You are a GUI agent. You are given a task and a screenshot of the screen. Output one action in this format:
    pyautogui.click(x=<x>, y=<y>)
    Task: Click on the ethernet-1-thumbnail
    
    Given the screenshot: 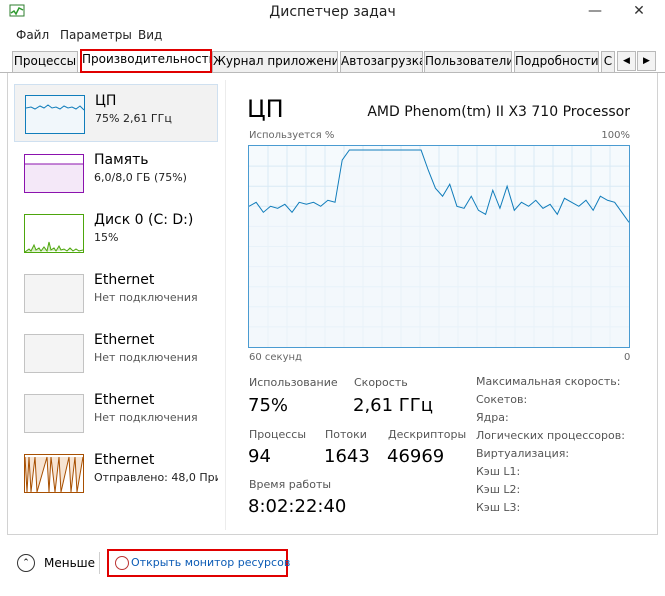 What is the action you would take?
    pyautogui.click(x=54, y=293)
    